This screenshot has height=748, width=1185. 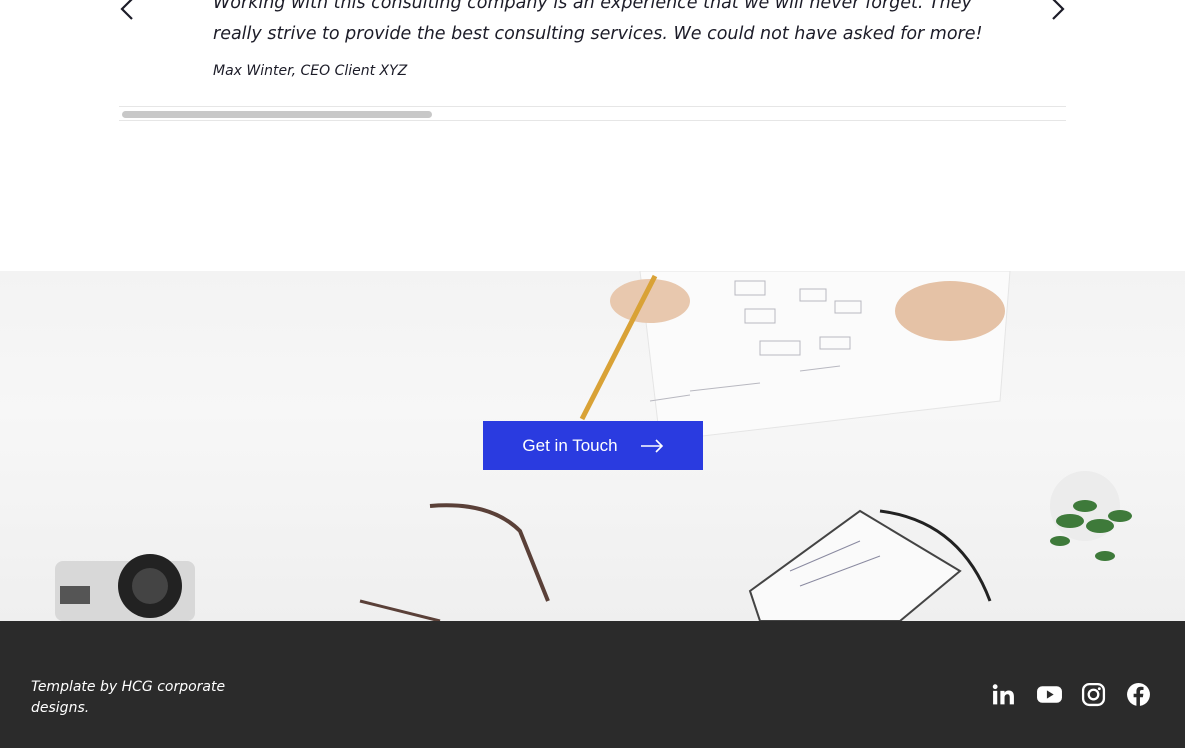 What do you see at coordinates (570, 445) in the screenshot?
I see `get-in-touch-label: Get in Touch` at bounding box center [570, 445].